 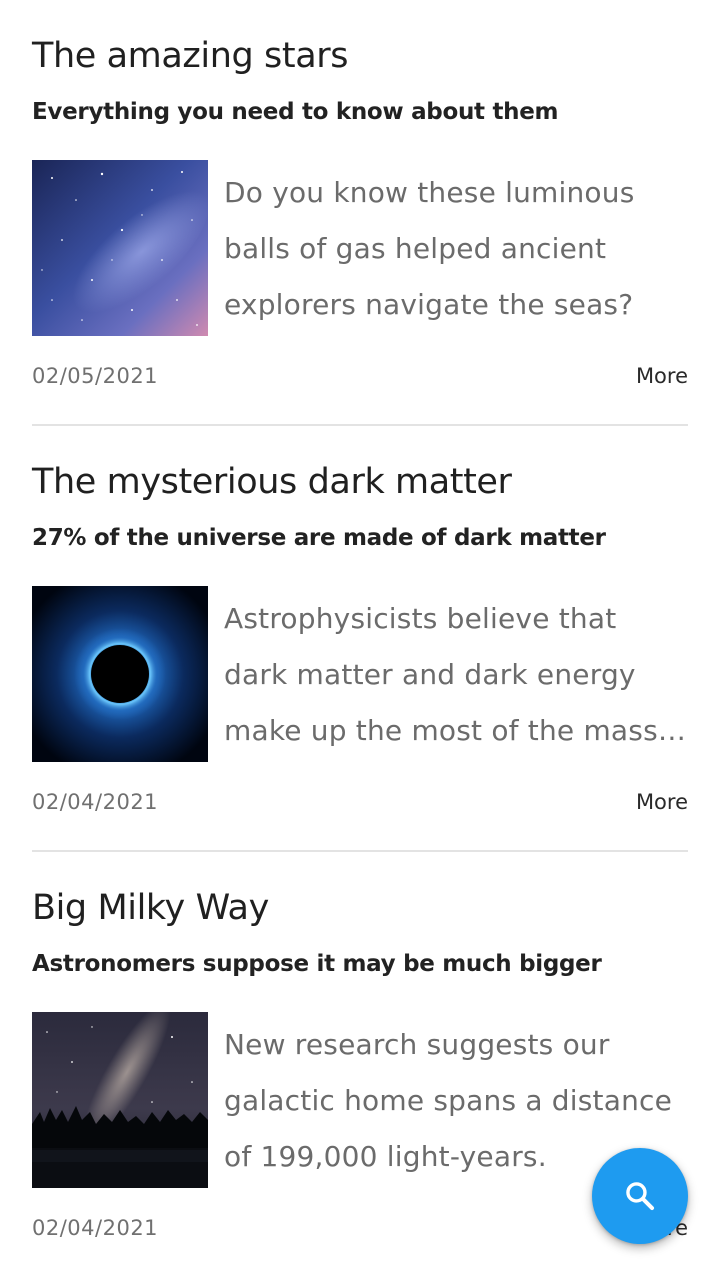 I want to click on article-title: The amazing stars, so click(x=190, y=56).